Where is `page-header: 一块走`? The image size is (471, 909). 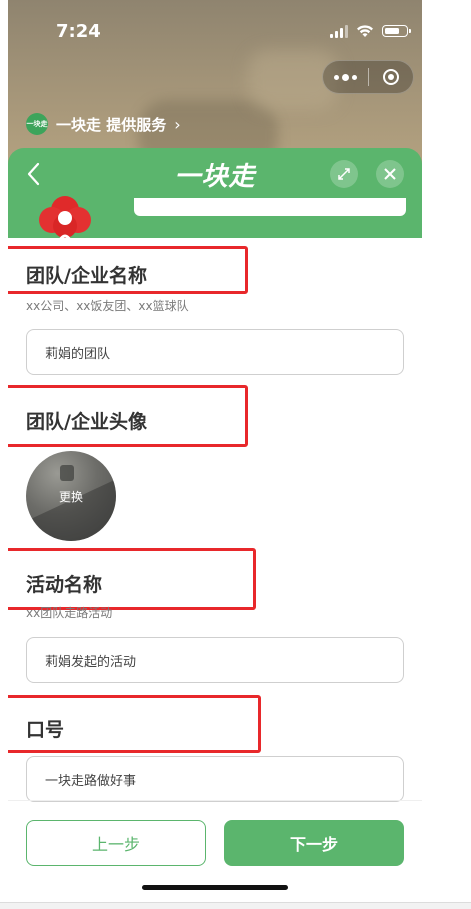
page-header: 一块走 is located at coordinates (215, 193).